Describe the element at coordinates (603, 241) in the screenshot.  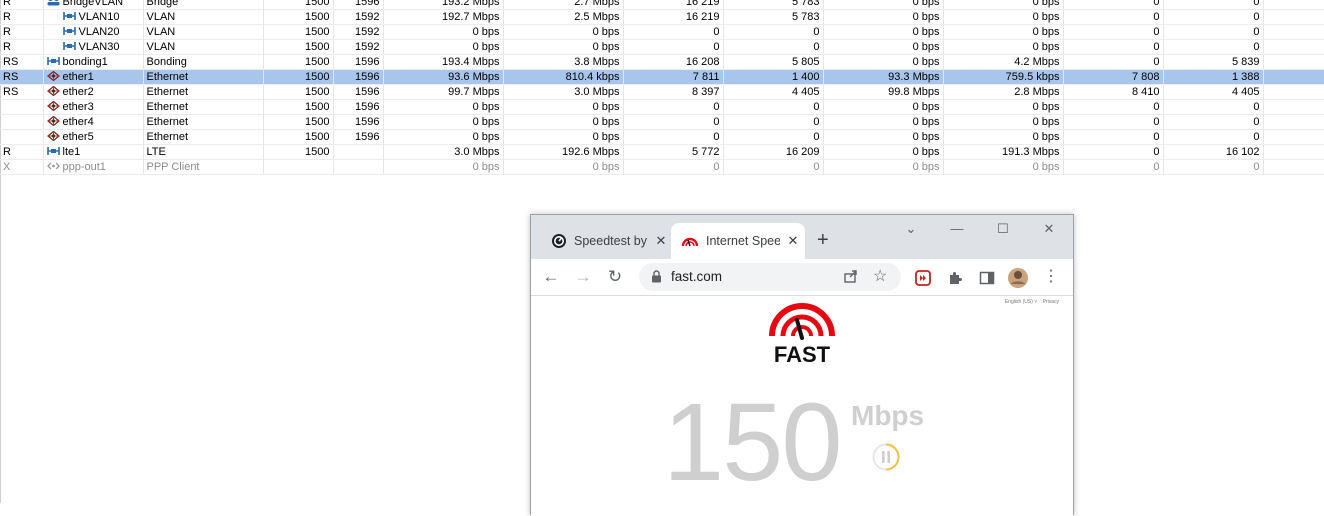
I see `tab-speedtest: Speedtest by Ookla ✕` at that location.